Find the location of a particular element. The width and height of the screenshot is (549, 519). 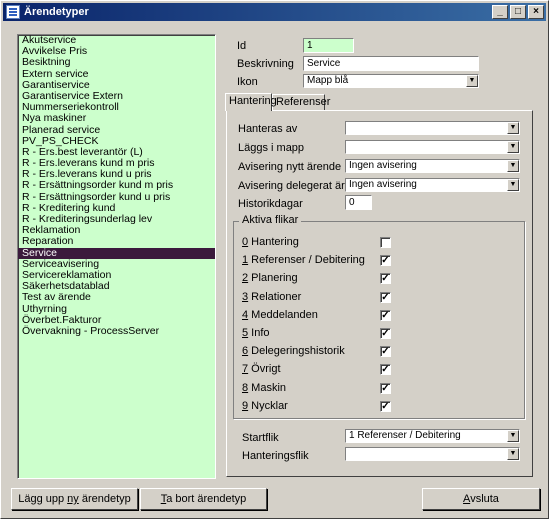

add-arendetyp-button: Lägg upp ny ärendetyp is located at coordinates (74, 499).